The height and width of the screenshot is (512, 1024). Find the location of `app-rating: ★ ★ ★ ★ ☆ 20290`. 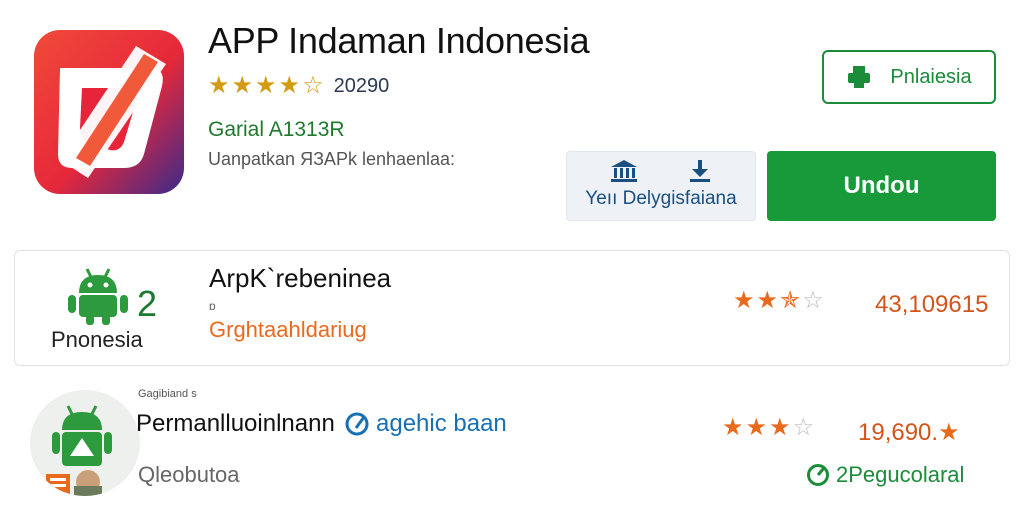

app-rating: ★ ★ ★ ★ ☆ 20290 is located at coordinates (298, 86).